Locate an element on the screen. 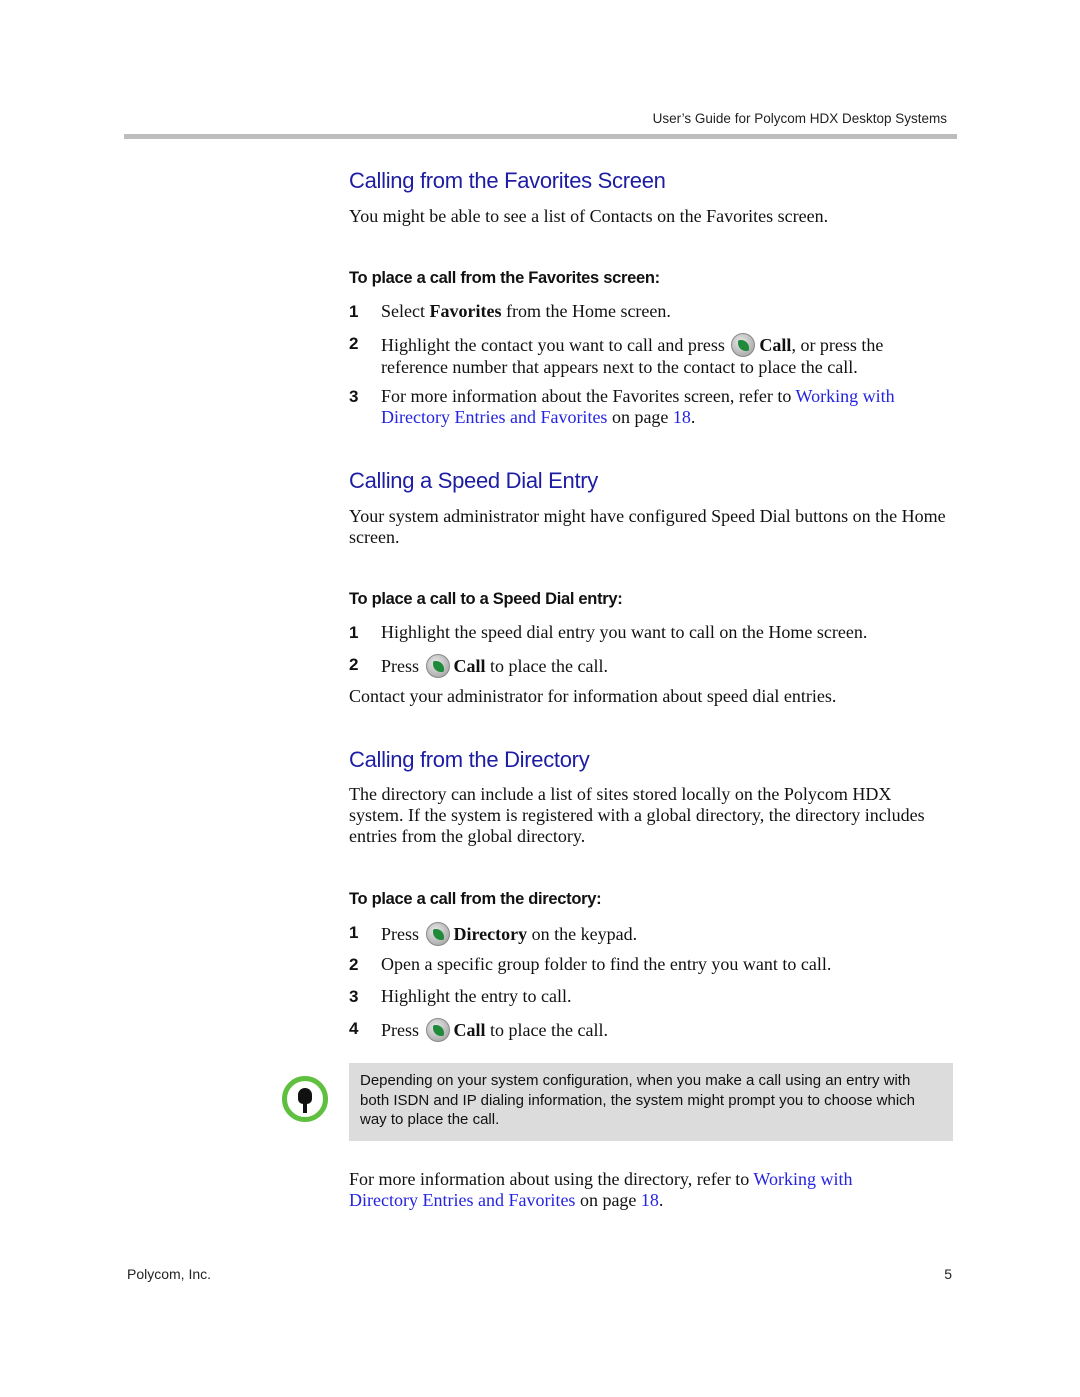  section-title: Calling a Speed Dial Entry is located at coordinates (474, 480).